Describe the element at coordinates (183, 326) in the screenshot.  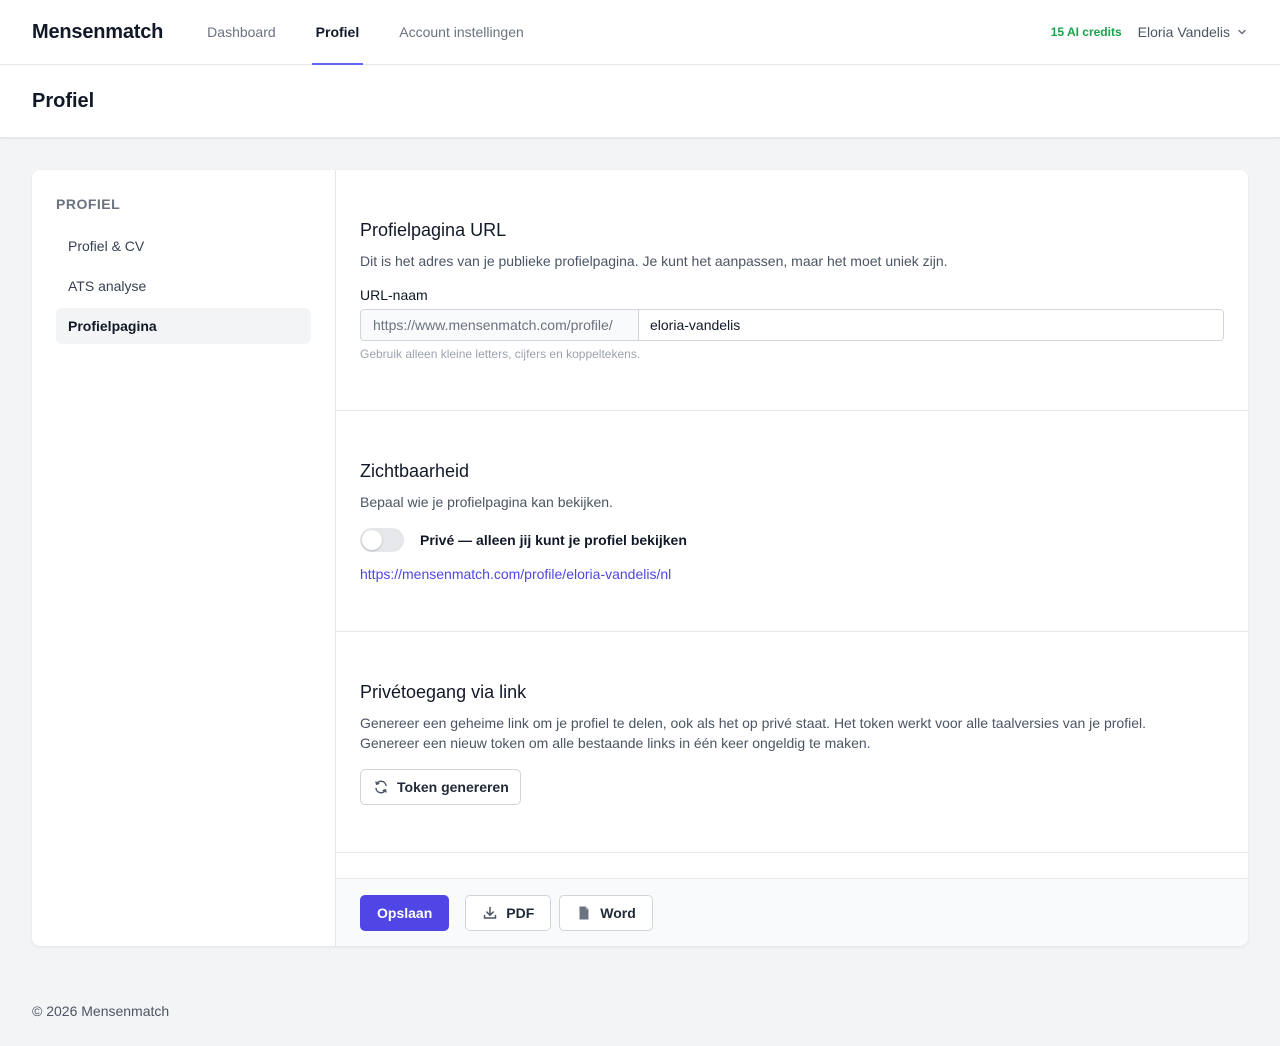
I see `sidebar-item-profielpagina: Profielpagina` at that location.